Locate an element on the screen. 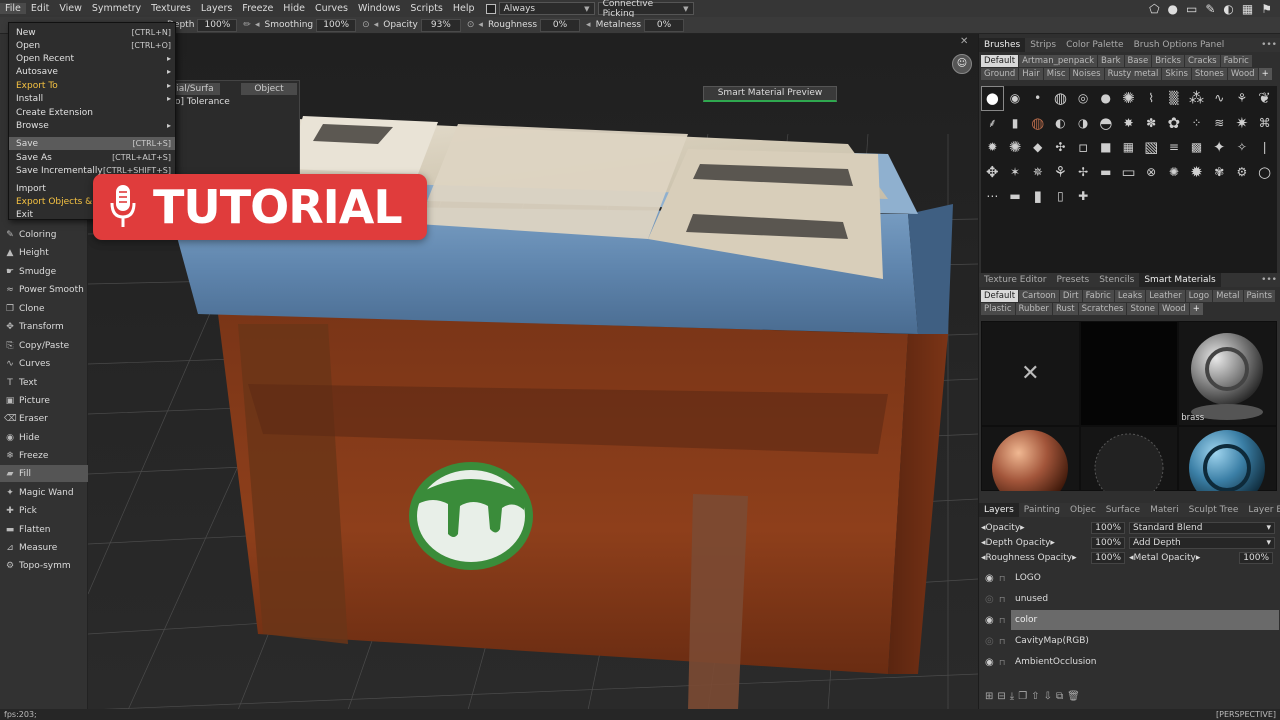 The width and height of the screenshot is (1280, 720). metal-opacity-input: 100% is located at coordinates (1256, 557).